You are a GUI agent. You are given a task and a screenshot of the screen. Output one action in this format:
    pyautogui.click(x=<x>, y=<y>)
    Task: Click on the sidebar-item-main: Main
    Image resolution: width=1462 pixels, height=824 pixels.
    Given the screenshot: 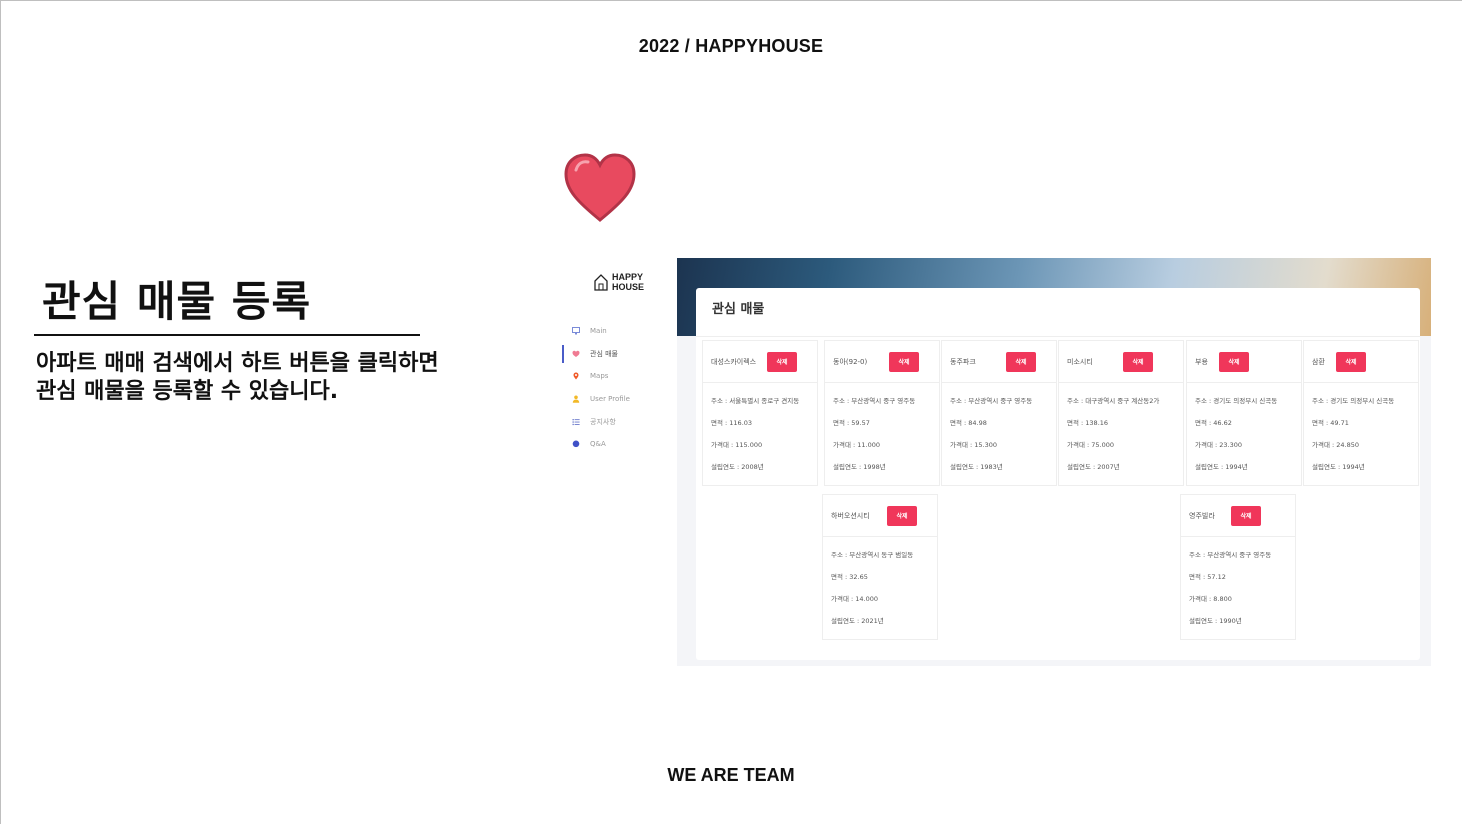 What is the action you would take?
    pyautogui.click(x=617, y=331)
    